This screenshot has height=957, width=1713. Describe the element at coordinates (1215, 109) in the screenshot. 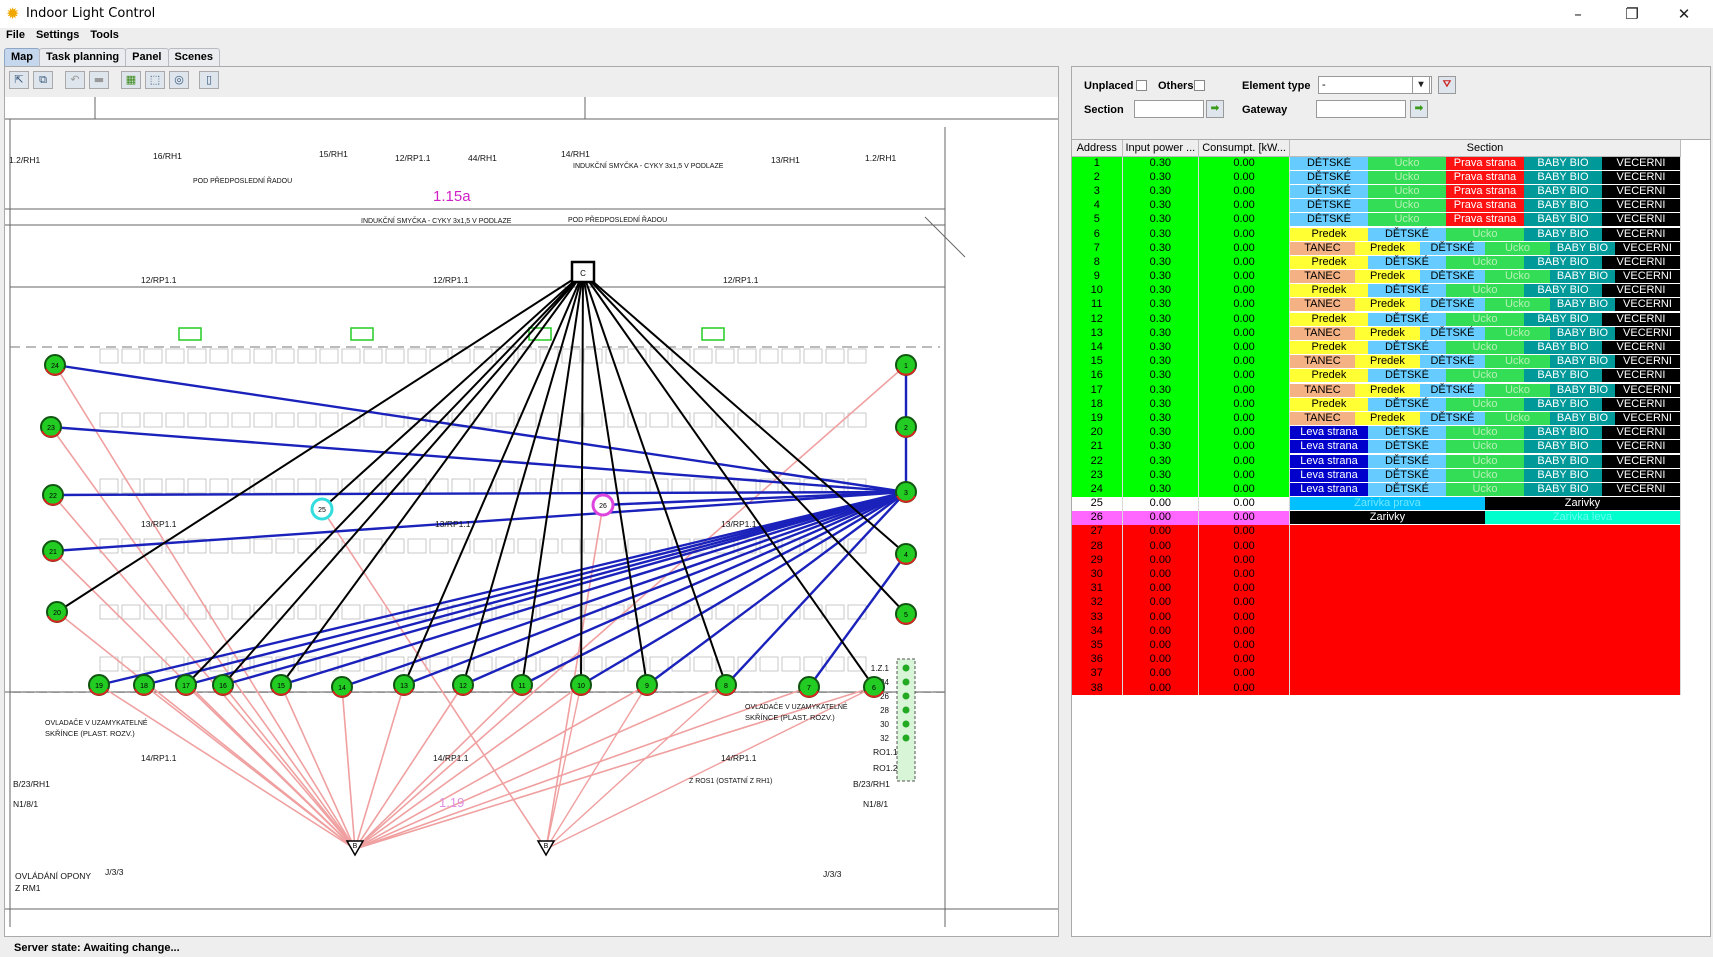

I see `section-go-icon: ➡` at that location.